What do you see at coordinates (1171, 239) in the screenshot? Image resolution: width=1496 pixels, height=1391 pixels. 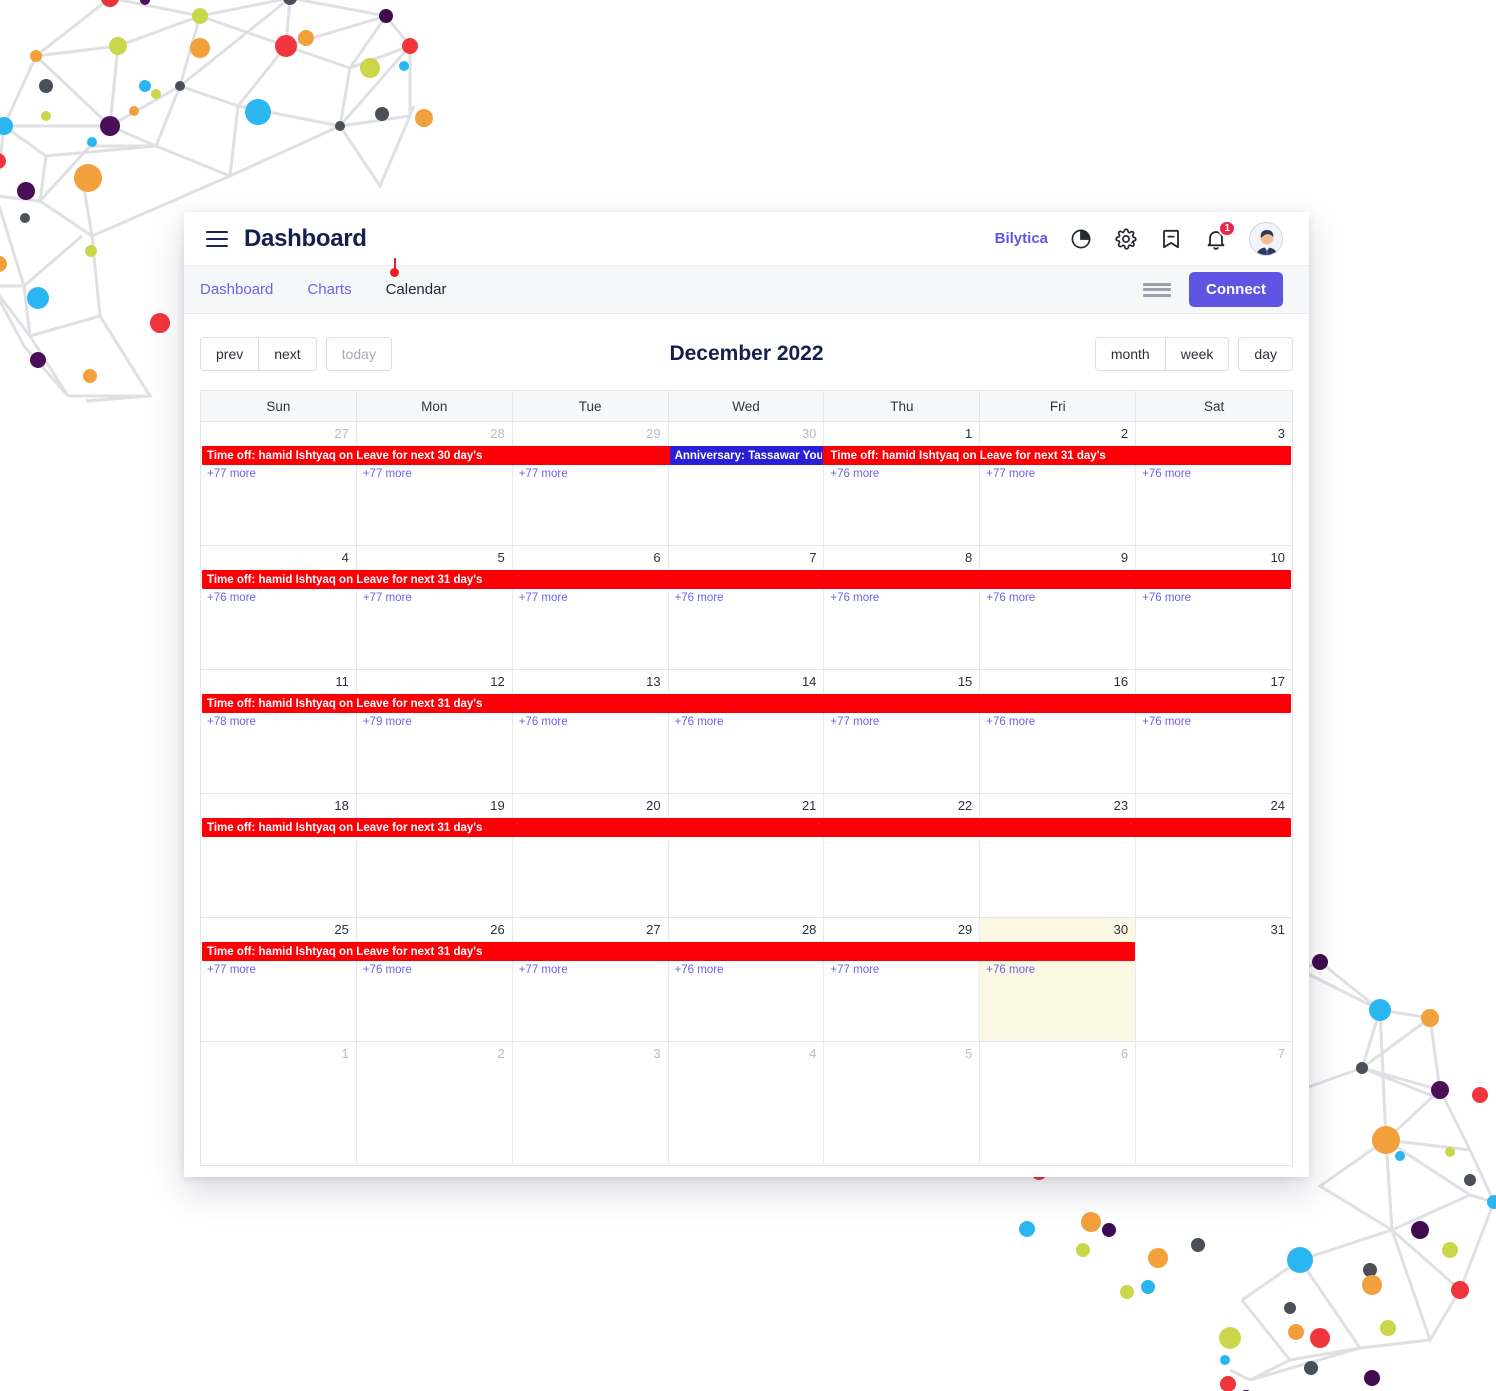 I see `bookmark-icon` at bounding box center [1171, 239].